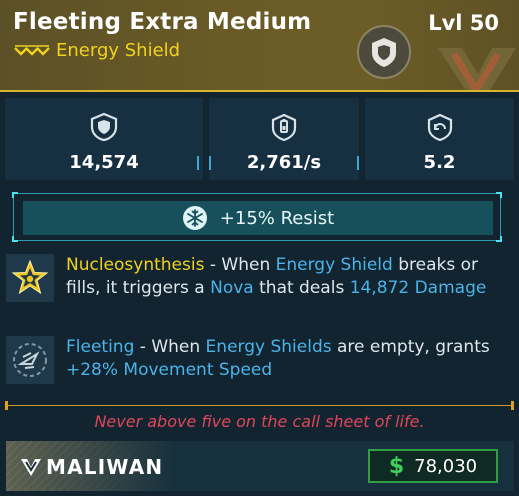 This screenshot has height=496, width=519. I want to click on stat-capacity: 14,574, so click(104, 139).